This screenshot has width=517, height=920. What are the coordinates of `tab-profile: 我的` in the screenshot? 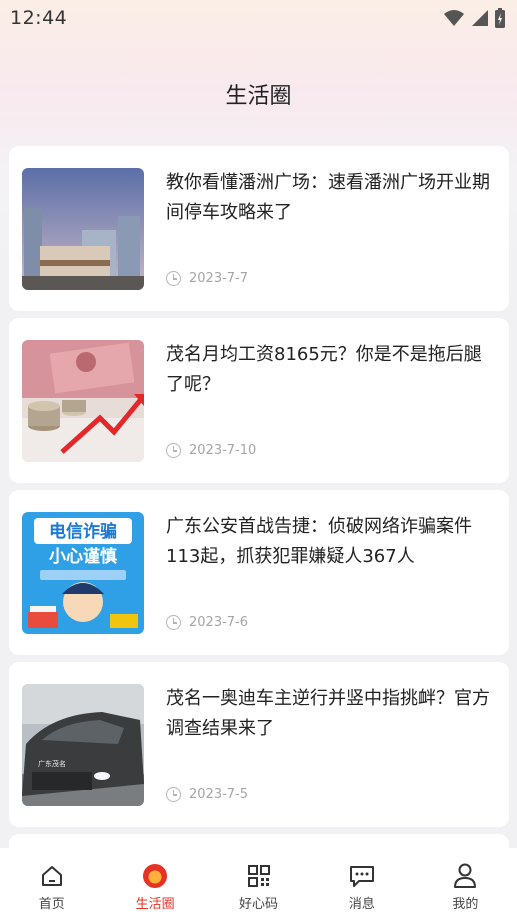 It's located at (465, 884).